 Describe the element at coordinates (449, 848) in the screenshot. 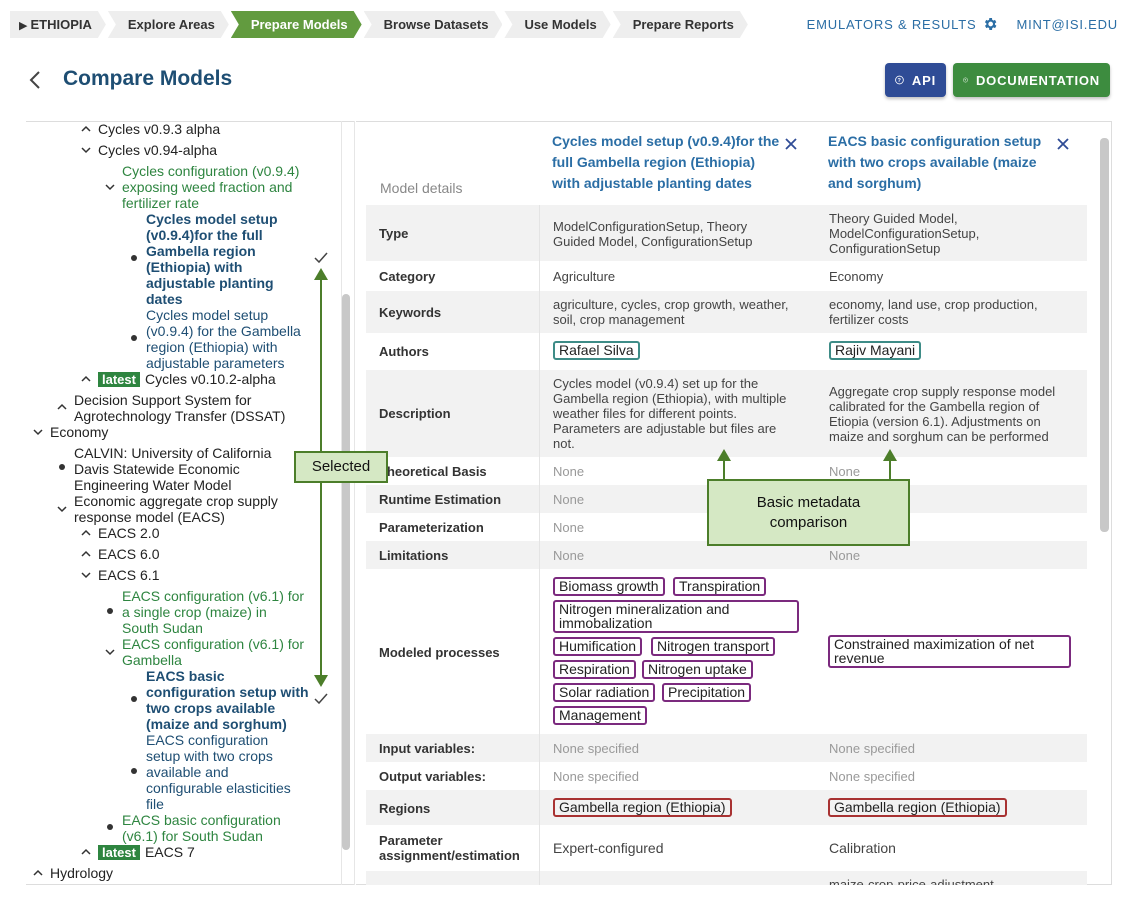

I see `row-label-parameter-assignment: Parameter assignment/estimation` at that location.